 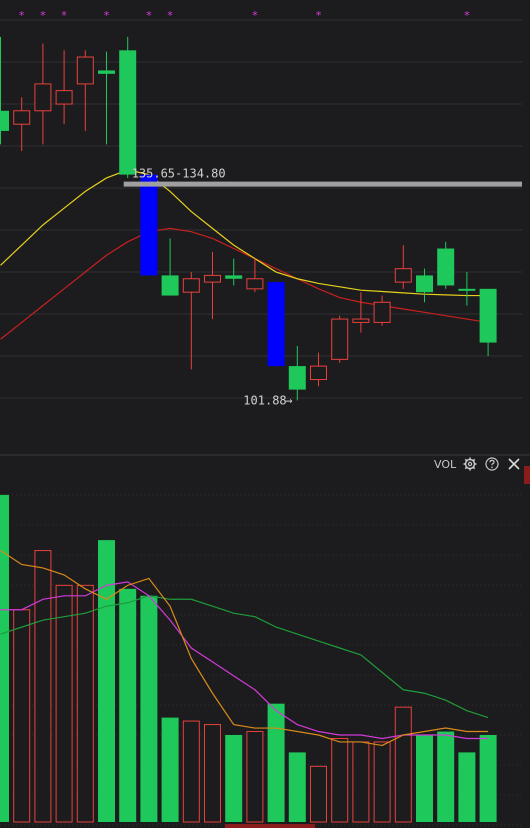 What do you see at coordinates (445, 464) in the screenshot?
I see `vol-indicator-label: VOL` at bounding box center [445, 464].